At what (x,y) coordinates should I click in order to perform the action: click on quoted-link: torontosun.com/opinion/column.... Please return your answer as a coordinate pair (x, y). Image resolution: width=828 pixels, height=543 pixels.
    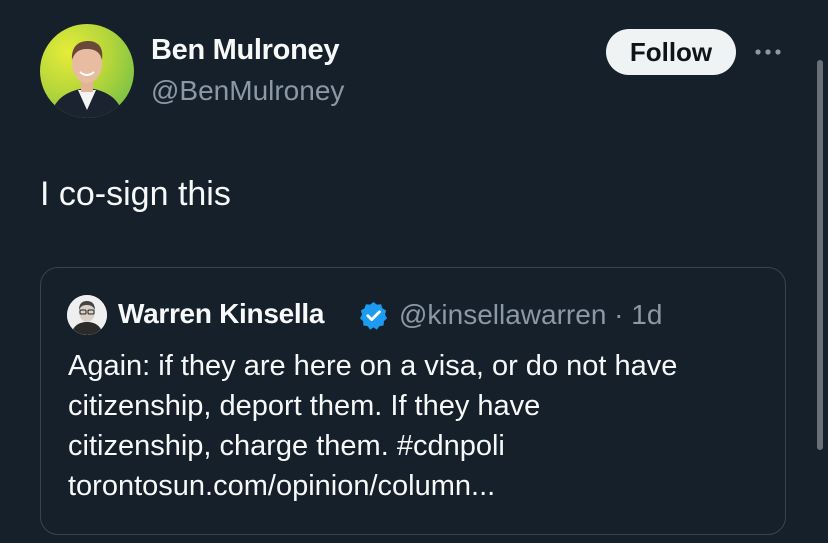
    Looking at the image, I should click on (418, 486).